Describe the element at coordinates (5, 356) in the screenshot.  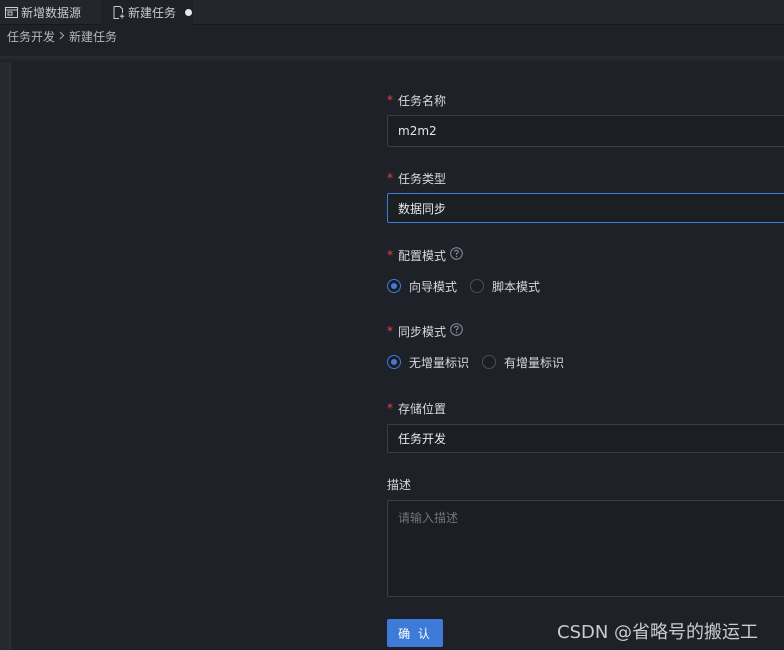
I see `left-panel-edge` at that location.